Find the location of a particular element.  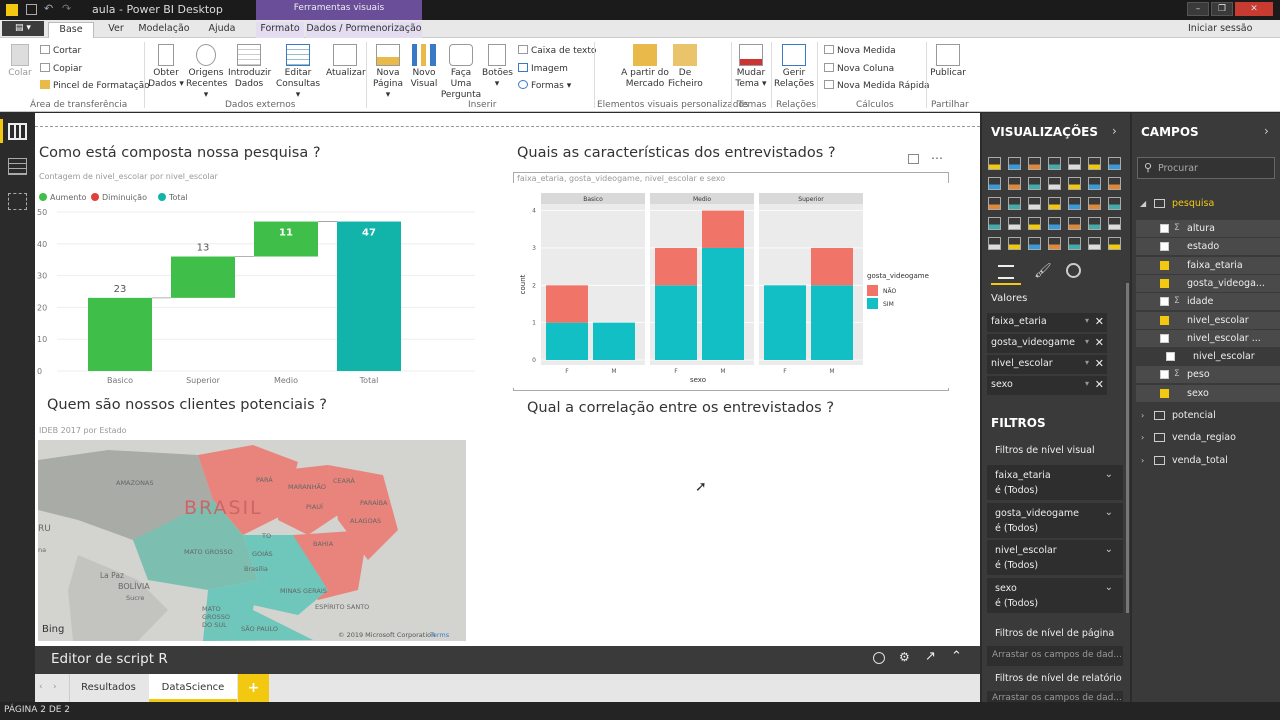

paste-button: Colar is located at coordinates (20, 61).